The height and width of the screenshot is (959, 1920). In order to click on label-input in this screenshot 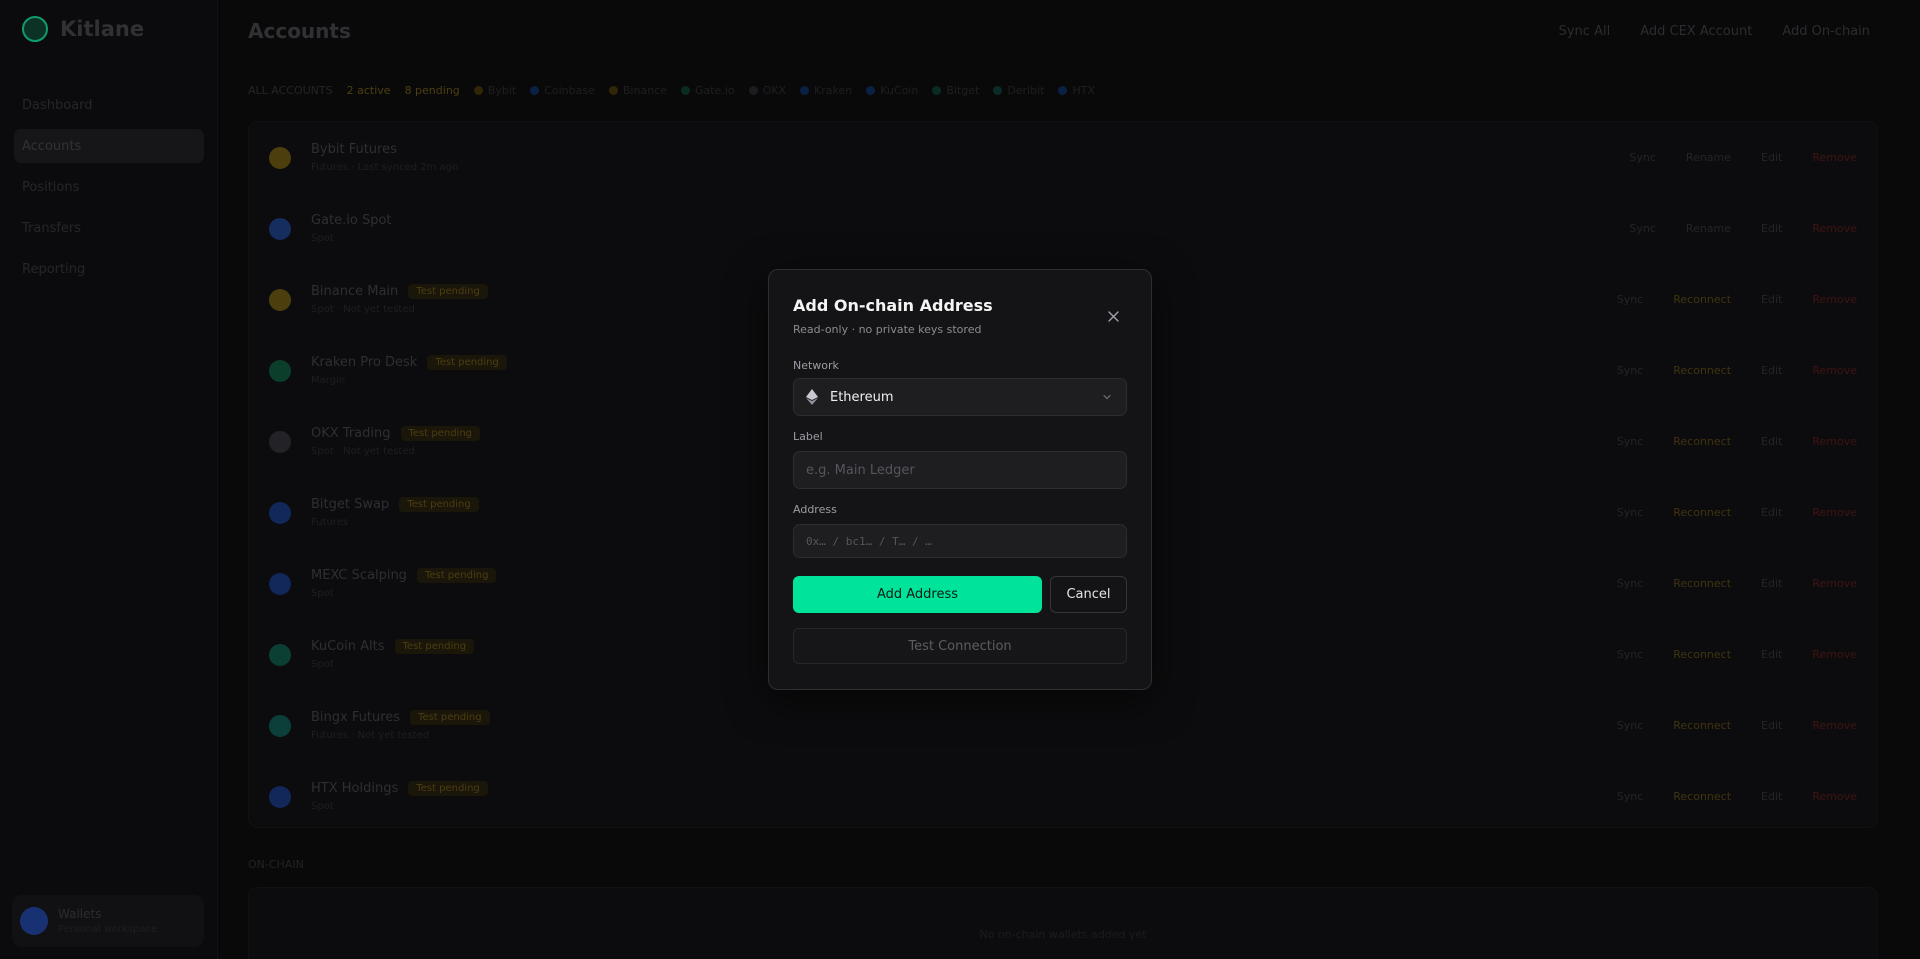, I will do `click(960, 470)`.